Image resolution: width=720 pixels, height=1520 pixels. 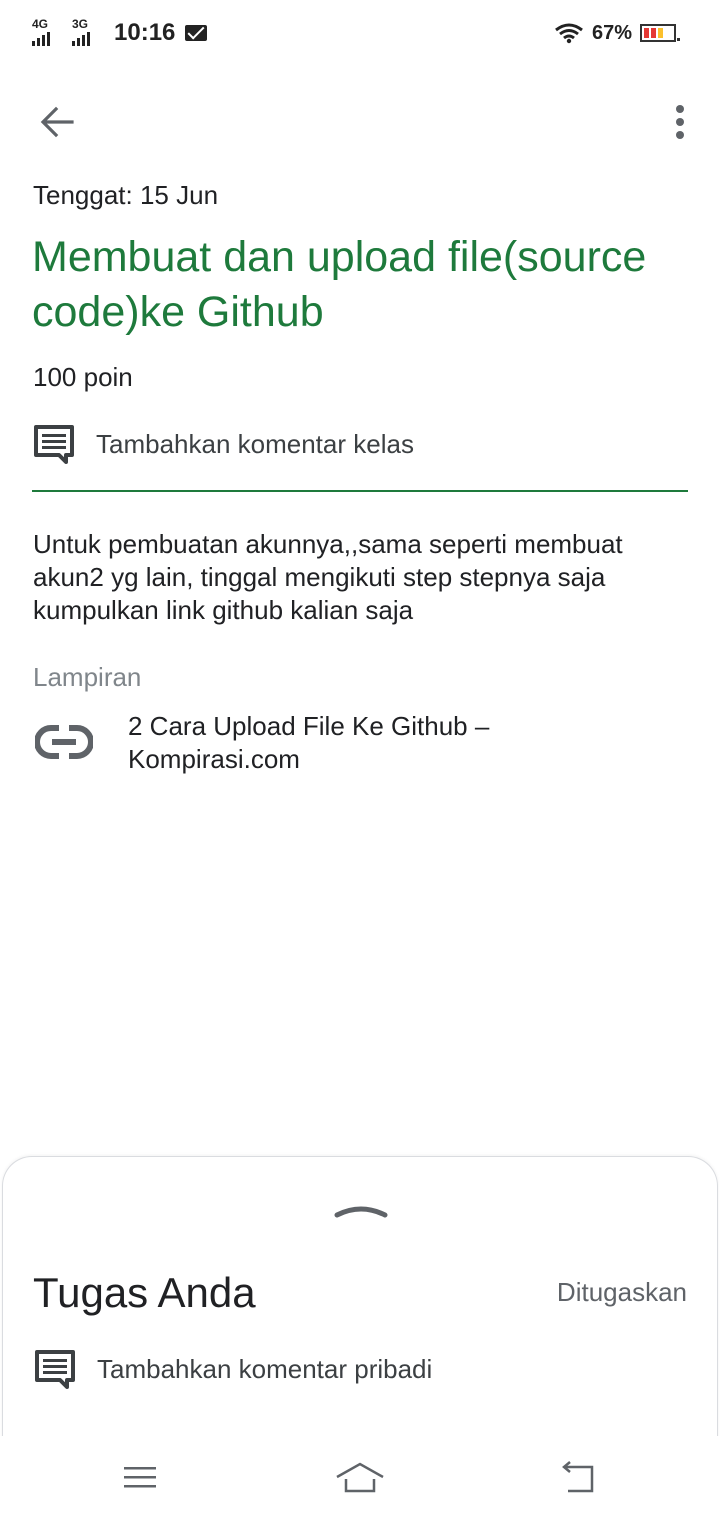 I want to click on nav-home-button, so click(x=360, y=1478).